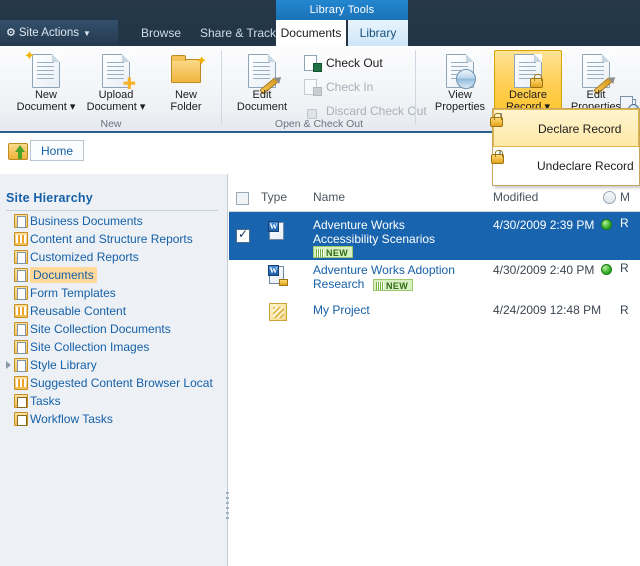 This screenshot has height=566, width=640. I want to click on chevron-down-icon: ▼, so click(86, 33).